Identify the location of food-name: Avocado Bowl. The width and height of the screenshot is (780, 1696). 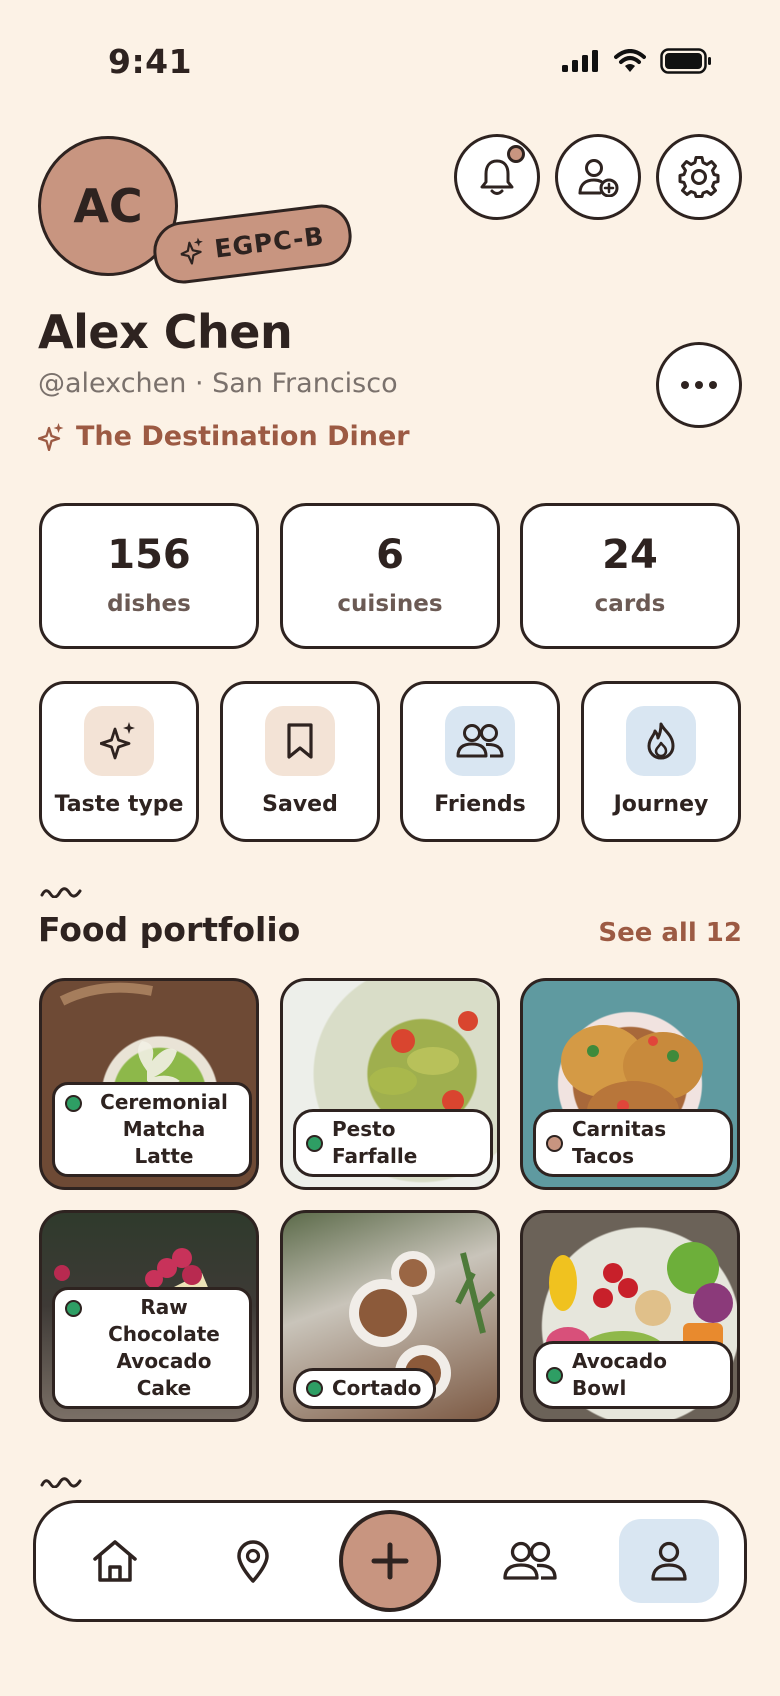
(619, 1374).